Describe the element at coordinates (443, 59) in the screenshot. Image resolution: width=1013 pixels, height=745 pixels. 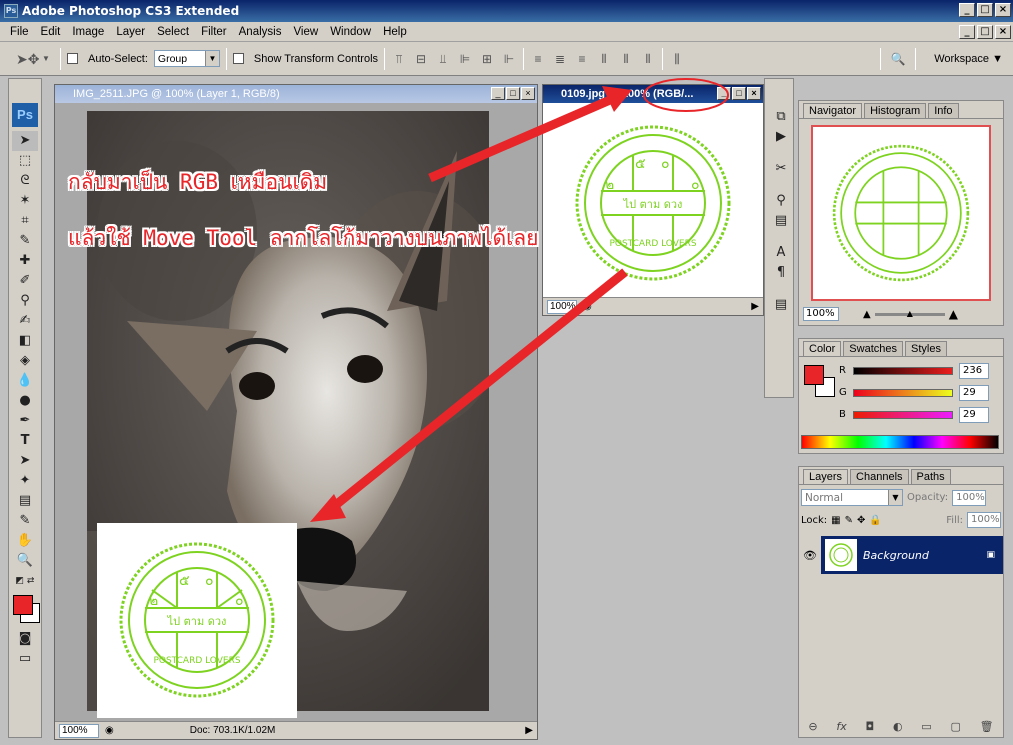
I see `align-bottom-icon: ⫫` at that location.